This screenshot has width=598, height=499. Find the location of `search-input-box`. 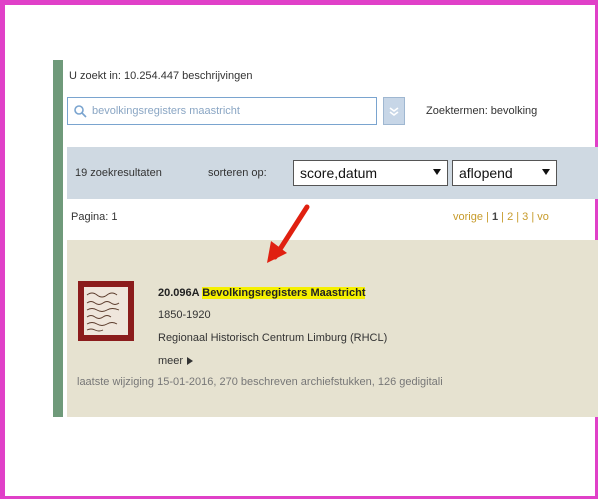

search-input-box is located at coordinates (222, 111).